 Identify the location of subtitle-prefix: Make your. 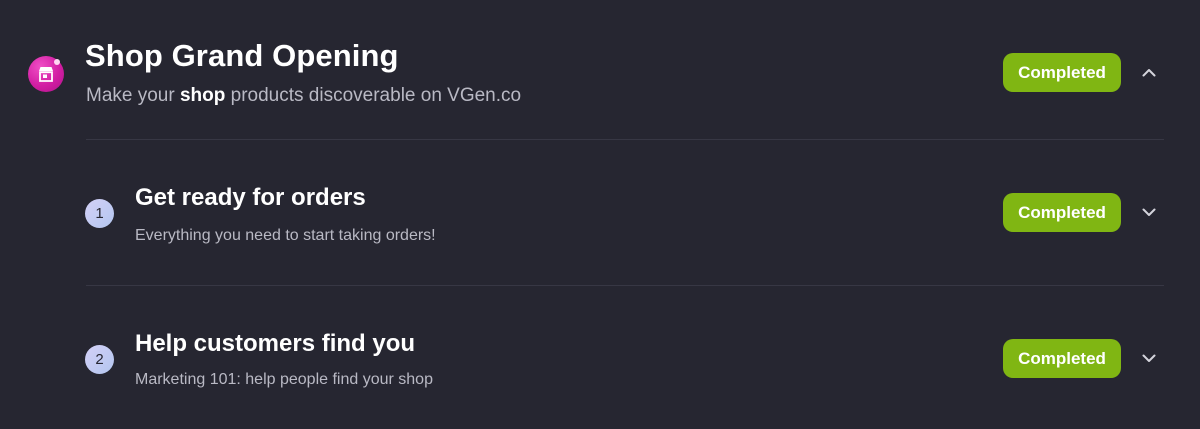
(133, 95).